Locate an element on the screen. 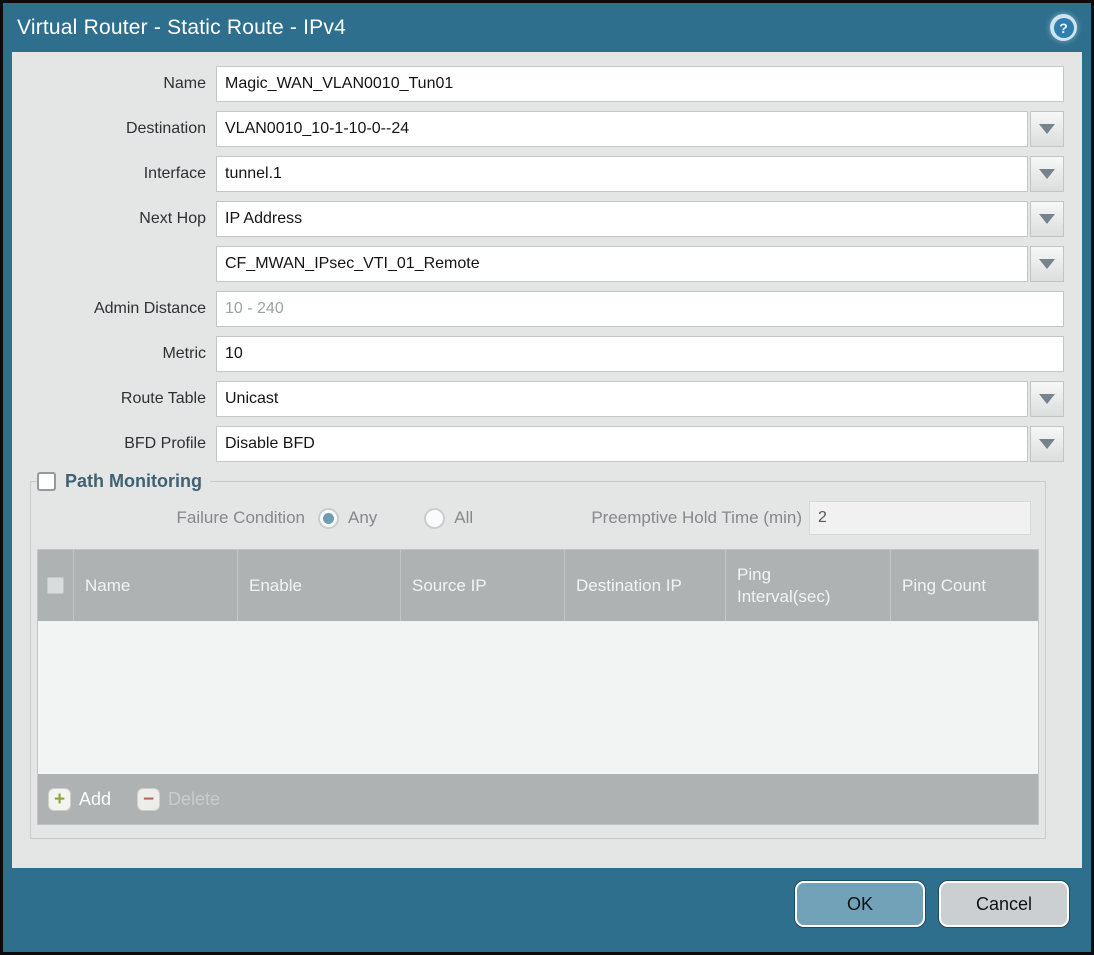  route-table-dropdown-button is located at coordinates (1047, 399).